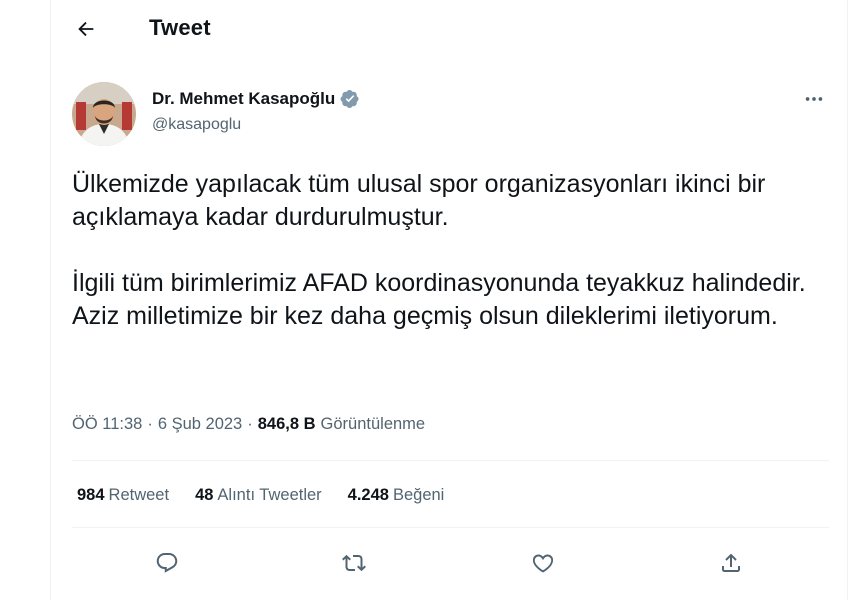 The width and height of the screenshot is (858, 600). What do you see at coordinates (449, 563) in the screenshot?
I see `tweet-actions` at bounding box center [449, 563].